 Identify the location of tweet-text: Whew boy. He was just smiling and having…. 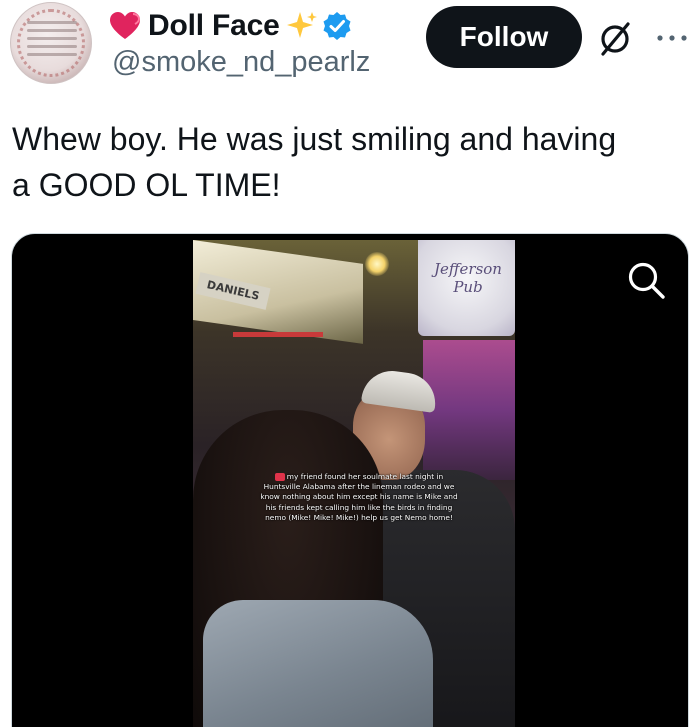
(352, 162).